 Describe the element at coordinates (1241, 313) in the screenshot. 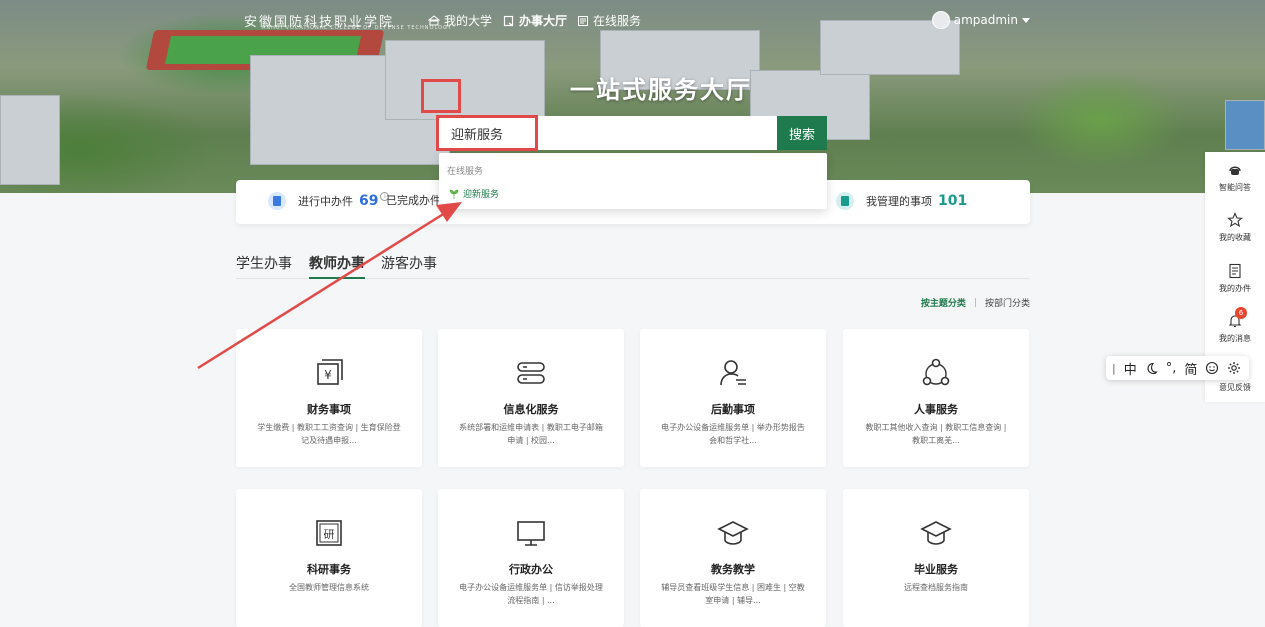

I see `message-count-badge: 6` at that location.